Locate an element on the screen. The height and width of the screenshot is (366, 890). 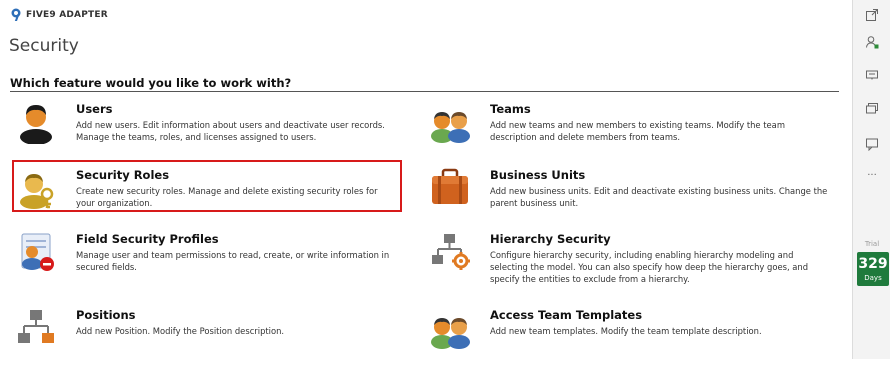
app-brand: FIVE9 ADAPTER is located at coordinates (59, 15).